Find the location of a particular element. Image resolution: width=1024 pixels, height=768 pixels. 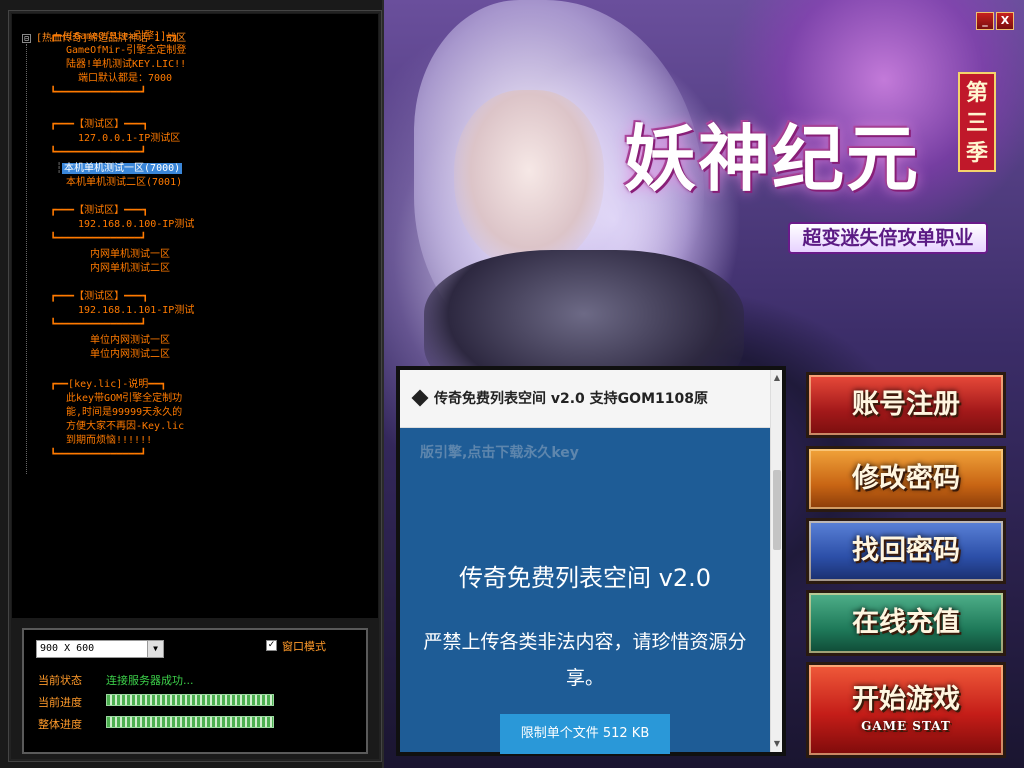

minimize-button: _ is located at coordinates (985, 21).